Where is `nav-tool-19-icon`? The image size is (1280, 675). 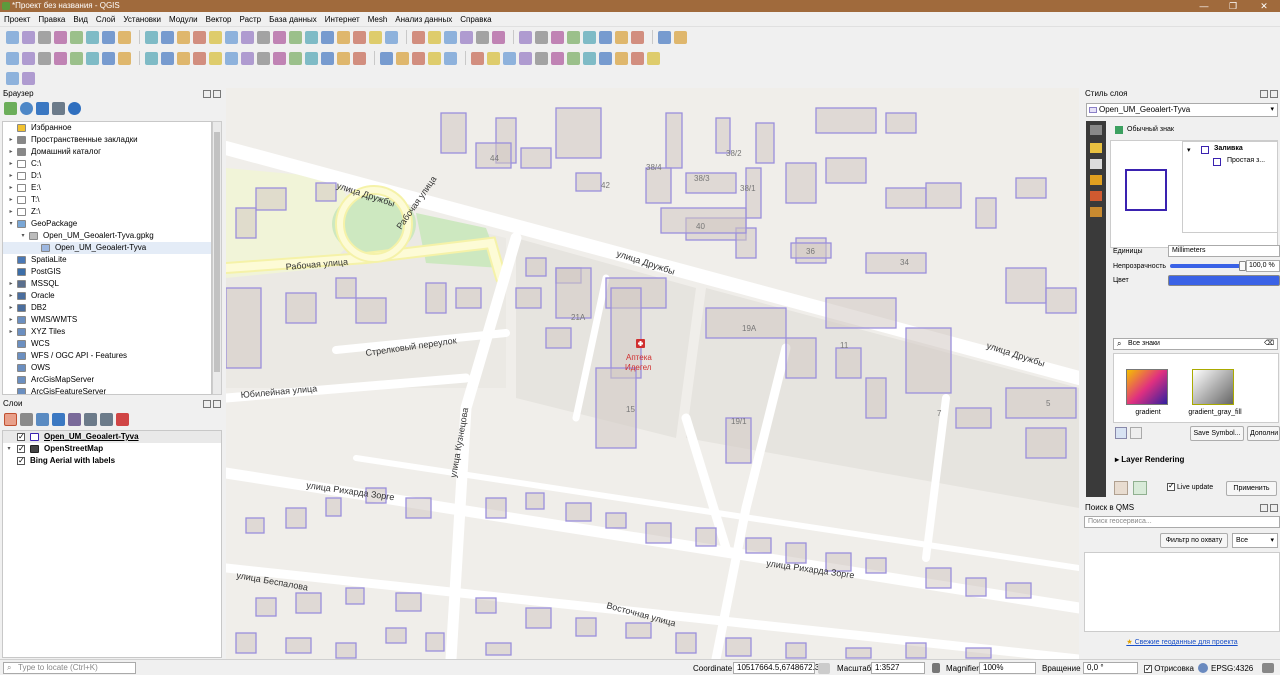 nav-tool-19-icon is located at coordinates (327, 37).